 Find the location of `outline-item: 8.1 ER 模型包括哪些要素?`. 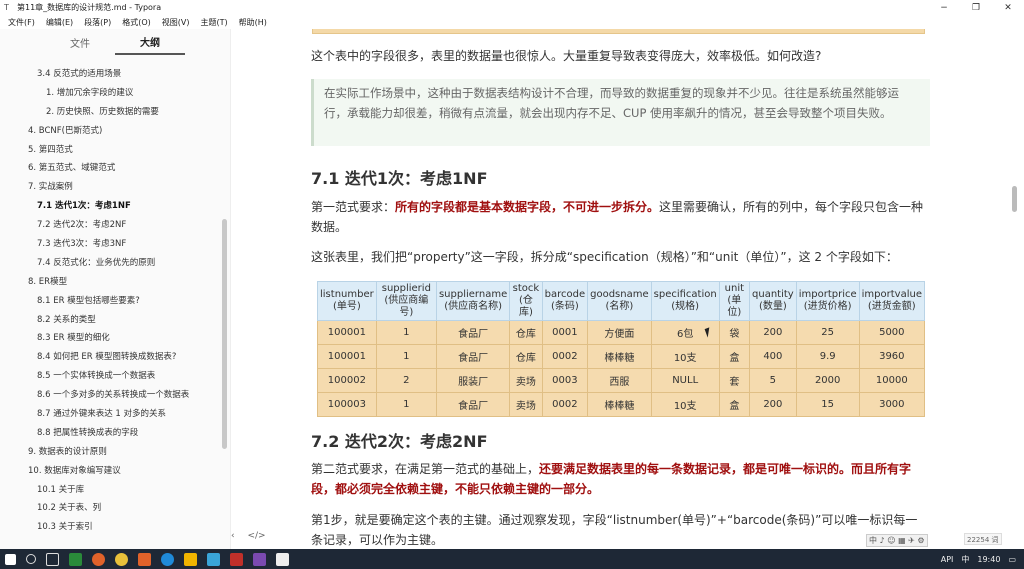

outline-item: 8.1 ER 模型包括哪些要素? is located at coordinates (111, 301).